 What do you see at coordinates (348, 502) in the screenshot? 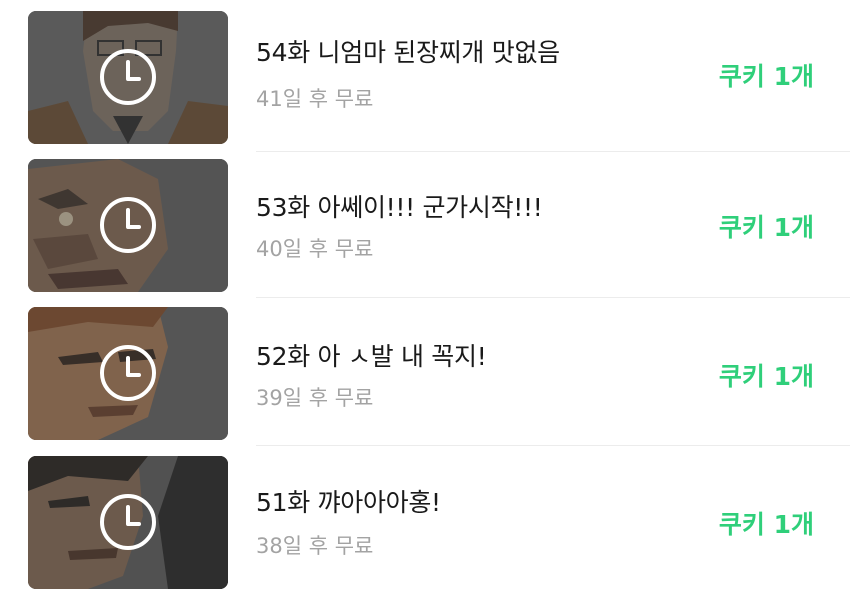
I see `episode-title: 51화 꺄아아아홍!` at bounding box center [348, 502].